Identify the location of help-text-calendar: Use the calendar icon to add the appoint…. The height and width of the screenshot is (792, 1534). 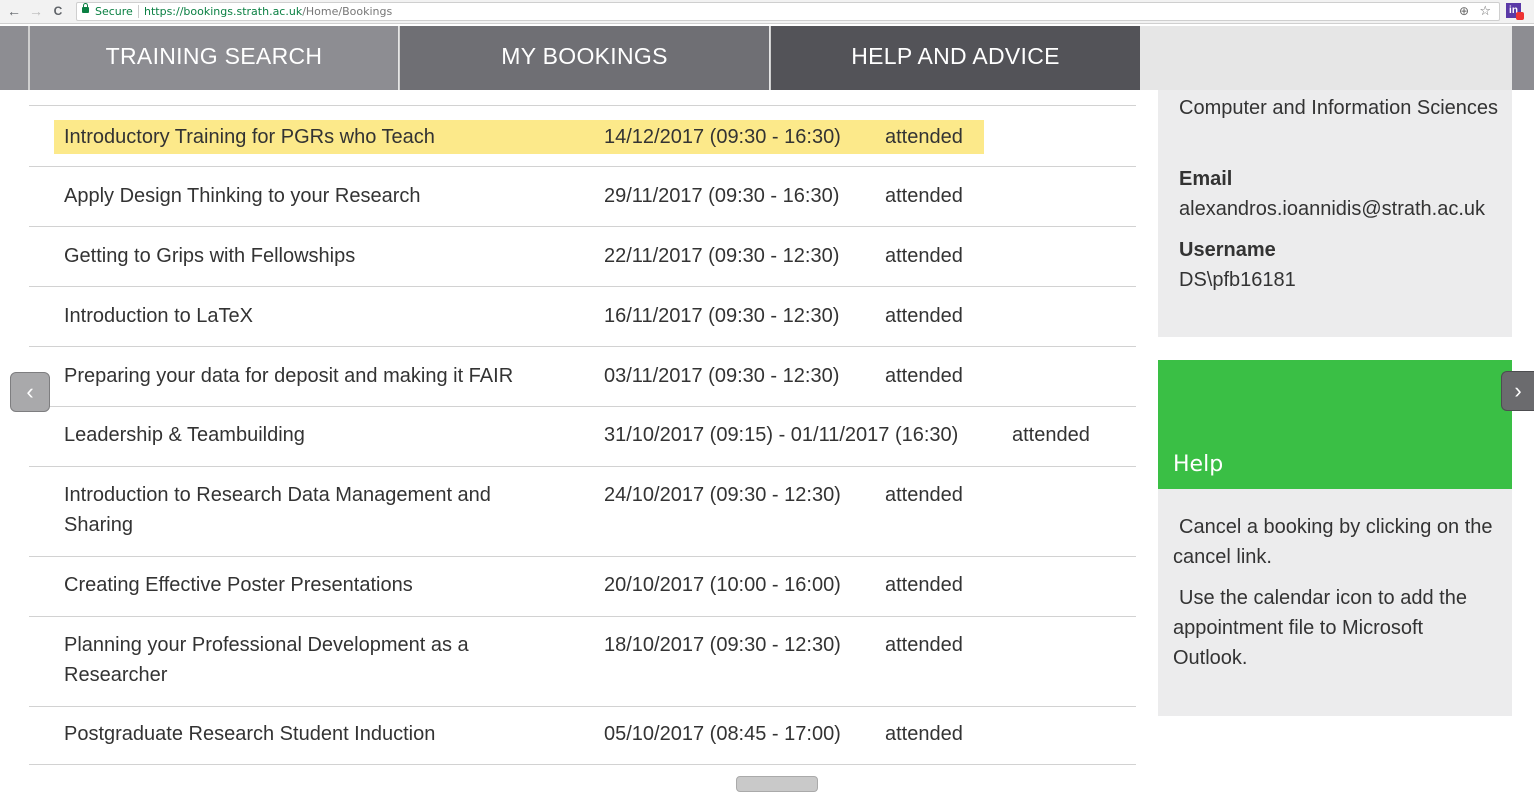
(1320, 628).